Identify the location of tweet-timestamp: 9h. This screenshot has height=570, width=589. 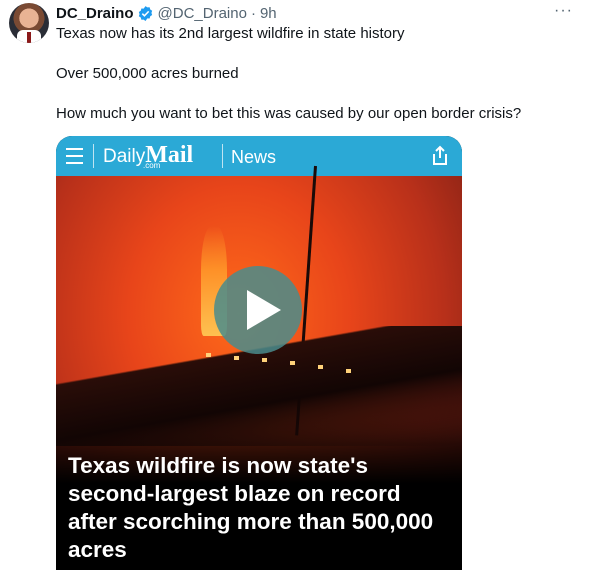
(268, 13).